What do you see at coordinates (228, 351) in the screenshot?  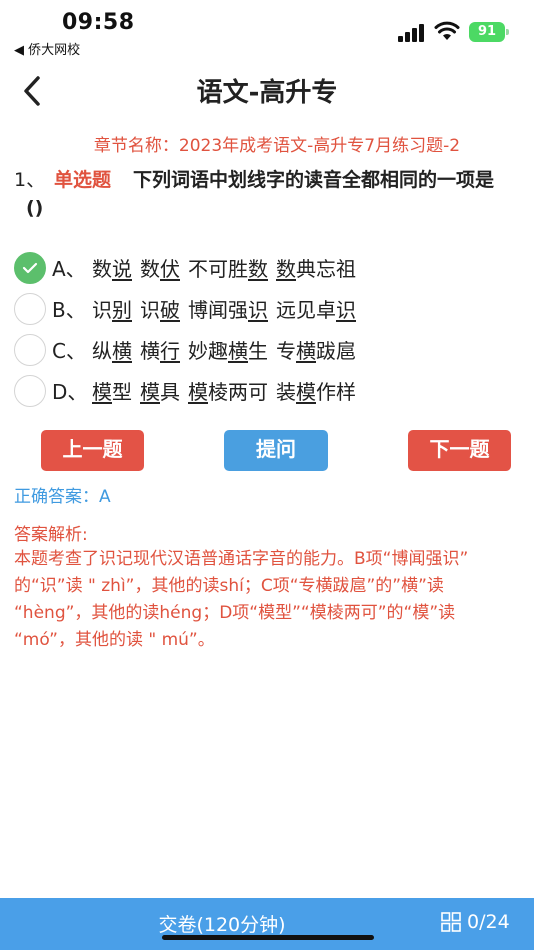 I see `option-word: 妙趣横生` at bounding box center [228, 351].